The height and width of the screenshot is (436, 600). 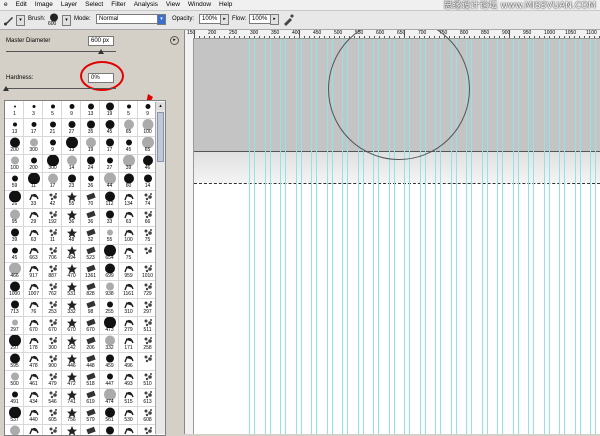 What do you see at coordinates (128, 272) in the screenshot?
I see `brush-preset-cell: 959` at bounding box center [128, 272].